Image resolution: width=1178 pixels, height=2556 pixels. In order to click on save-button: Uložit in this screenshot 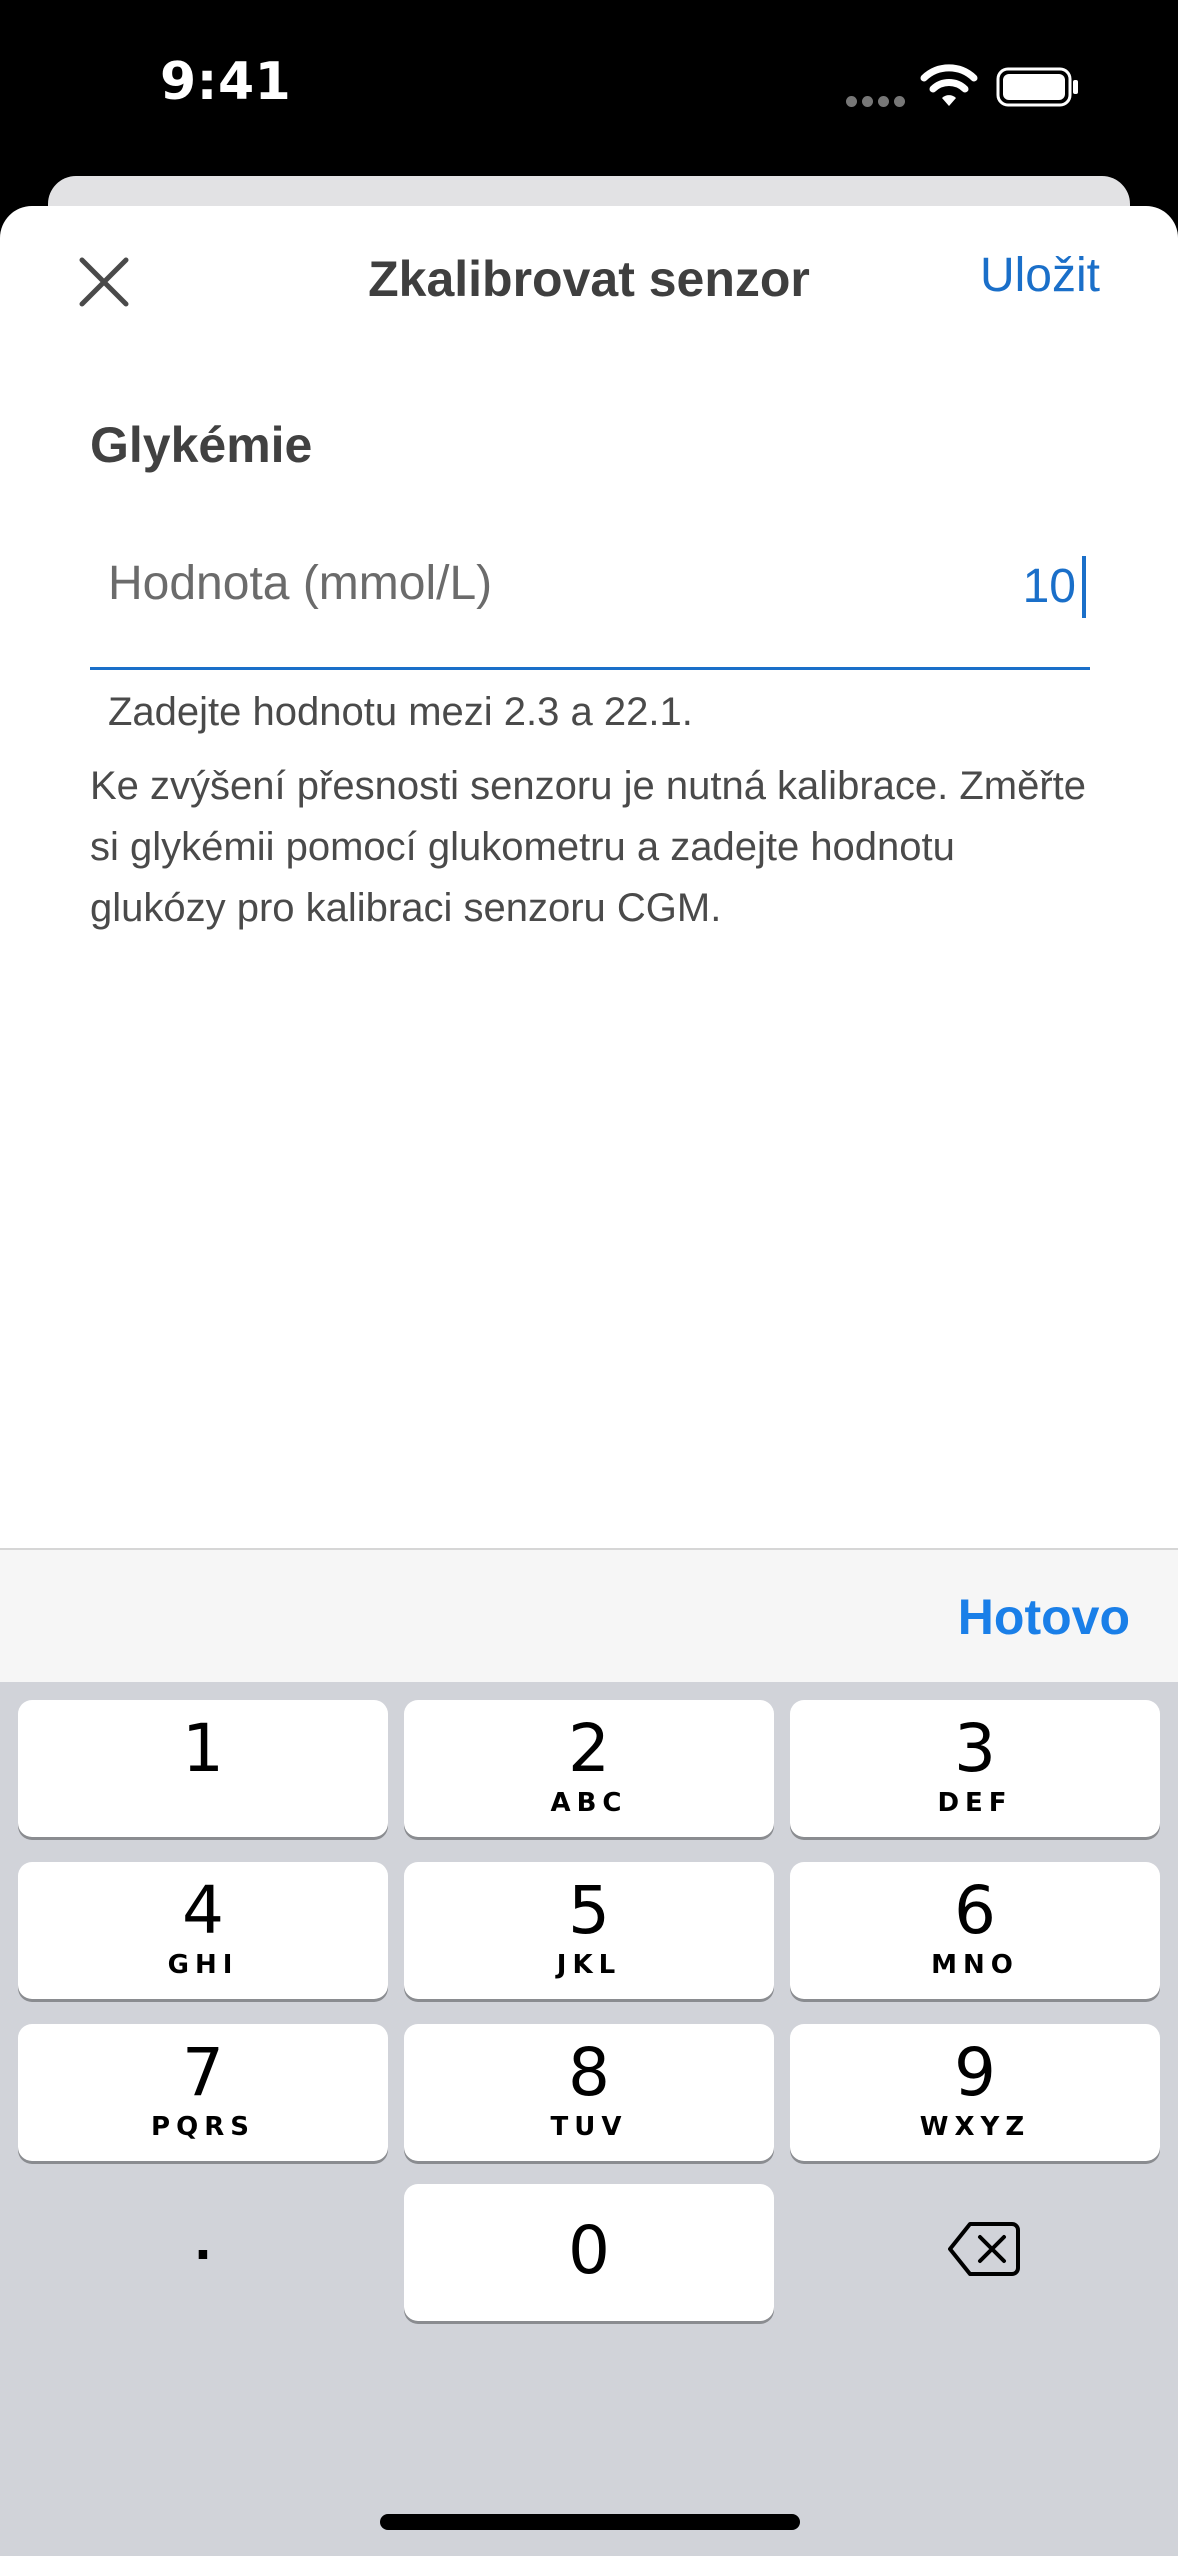, I will do `click(1040, 275)`.